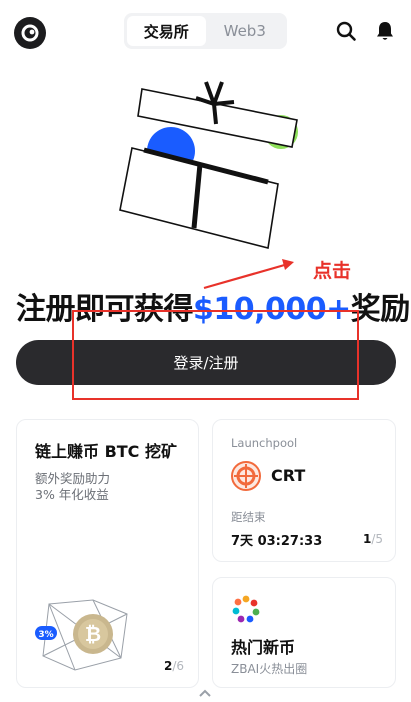 The image size is (411, 702). I want to click on mining-page-total: /6, so click(178, 666).